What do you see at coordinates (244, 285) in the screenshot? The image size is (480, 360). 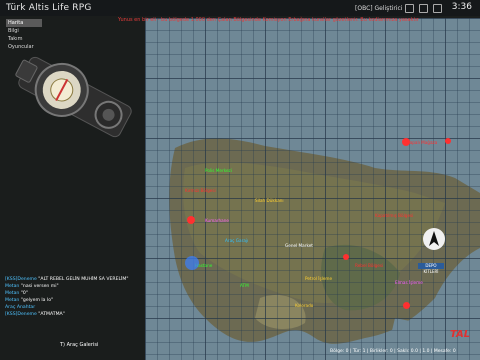 I see `map-label: ATM` at bounding box center [244, 285].